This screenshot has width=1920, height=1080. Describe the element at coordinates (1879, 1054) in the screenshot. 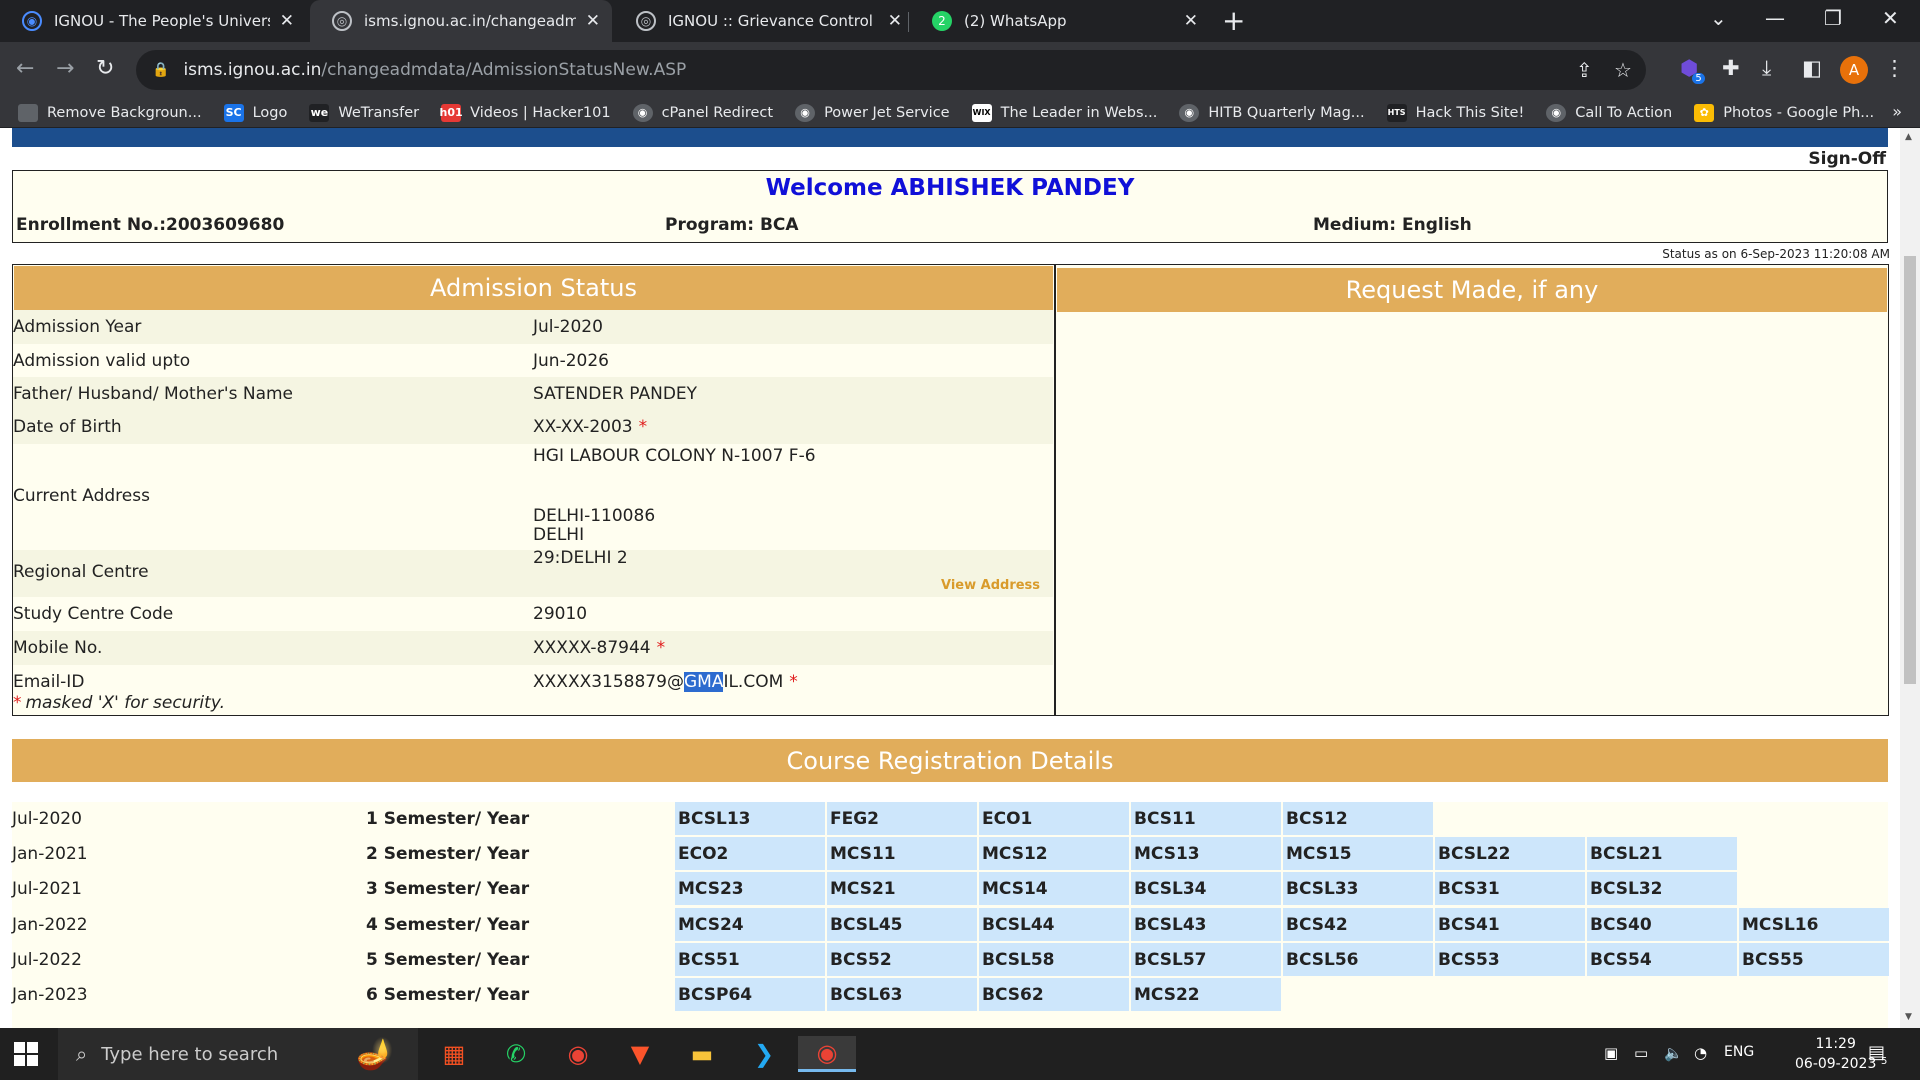

I see `notifications-icon: ▤5` at that location.